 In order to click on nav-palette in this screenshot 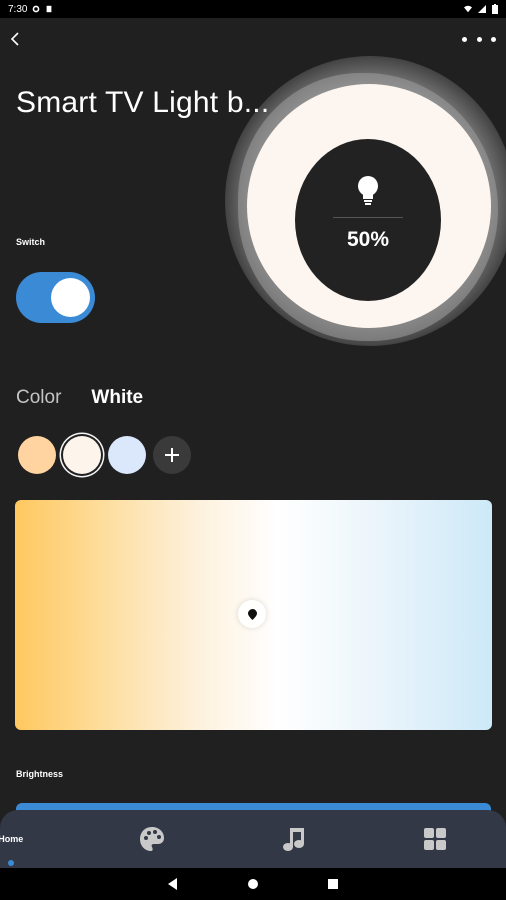, I will do `click(153, 839)`.